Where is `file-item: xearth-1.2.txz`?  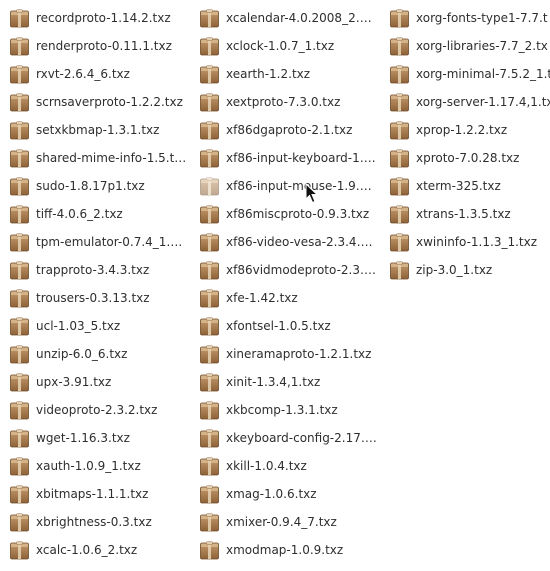 file-item: xearth-1.2.txz is located at coordinates (290, 74).